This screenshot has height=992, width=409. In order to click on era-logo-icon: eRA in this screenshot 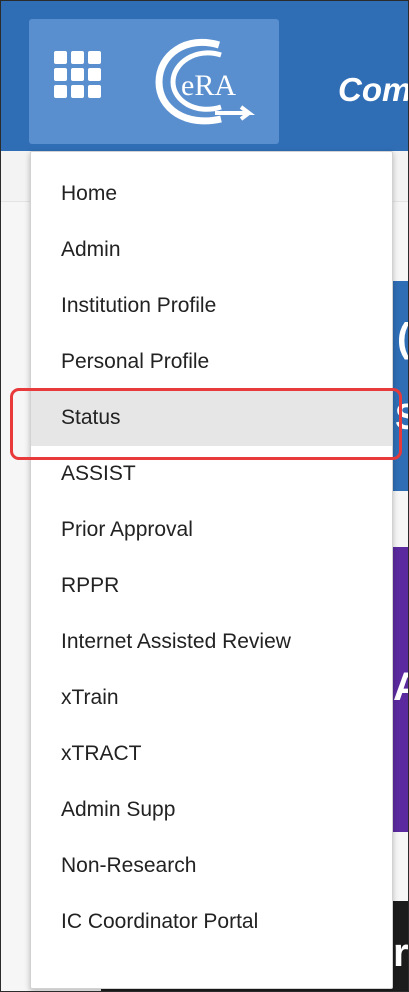, I will do `click(205, 81)`.